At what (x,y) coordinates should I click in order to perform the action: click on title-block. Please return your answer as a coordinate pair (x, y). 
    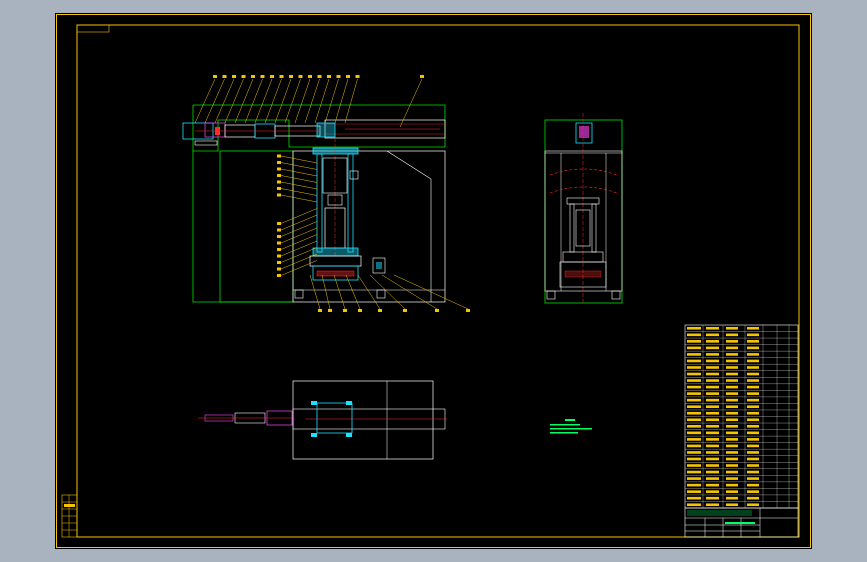
    Looking at the image, I should click on (741, 522).